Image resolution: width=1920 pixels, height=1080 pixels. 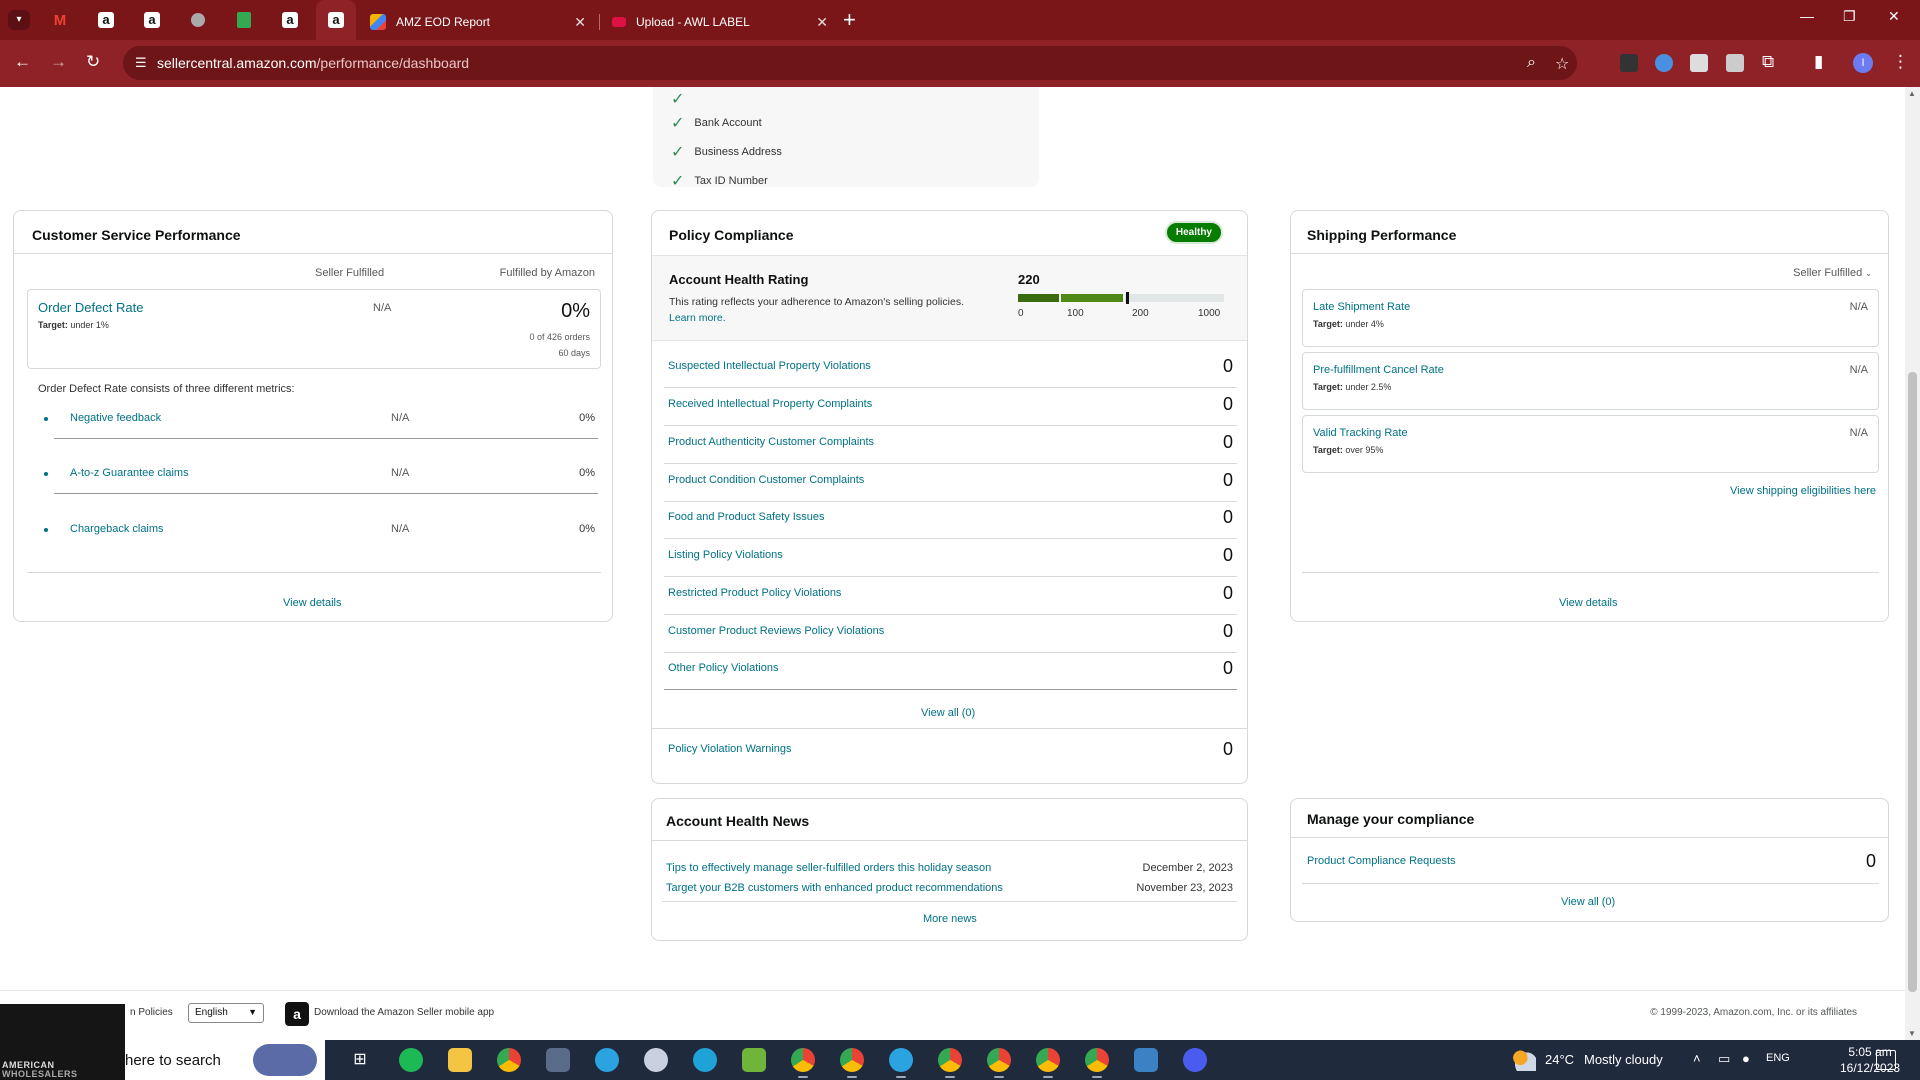 I want to click on extension-chart-icon, so click(x=1699, y=63).